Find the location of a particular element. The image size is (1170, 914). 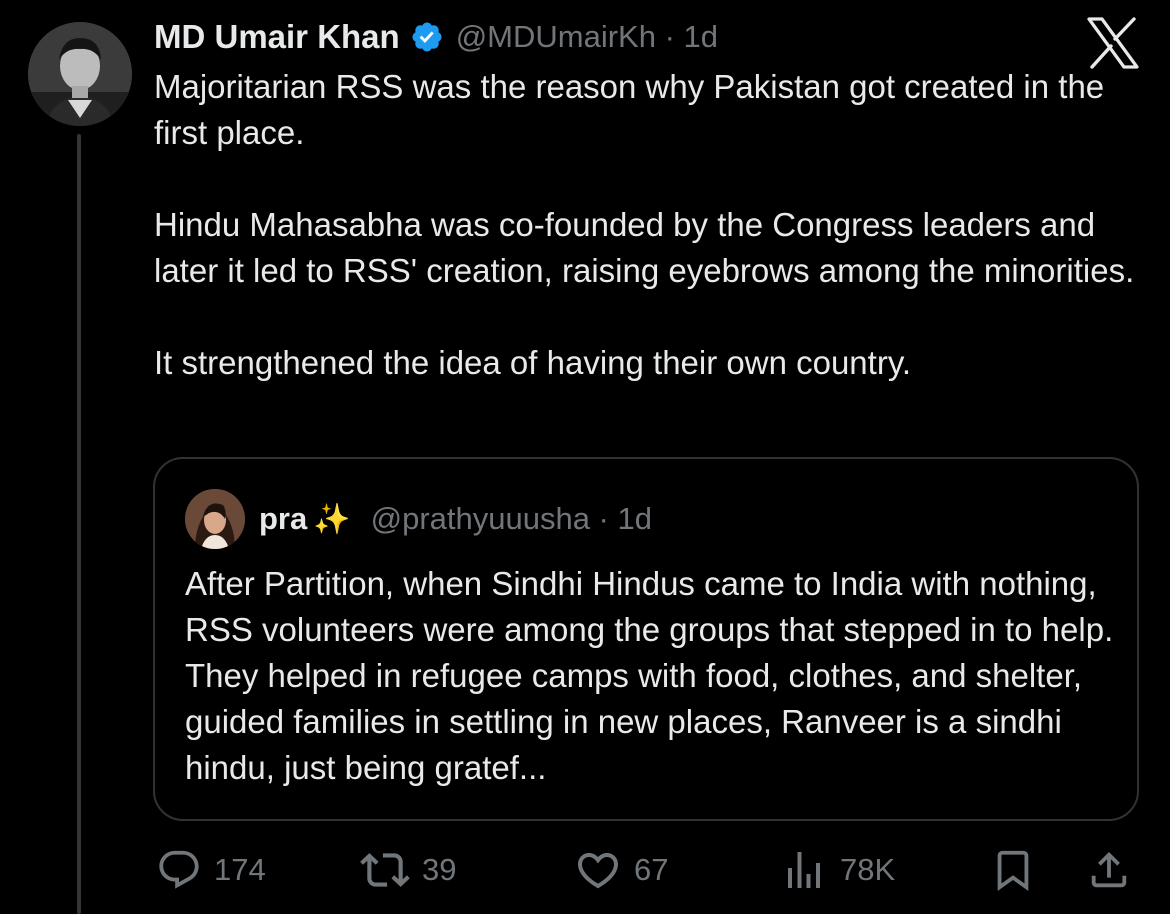

quoted-author-name: pra is located at coordinates (283, 519).